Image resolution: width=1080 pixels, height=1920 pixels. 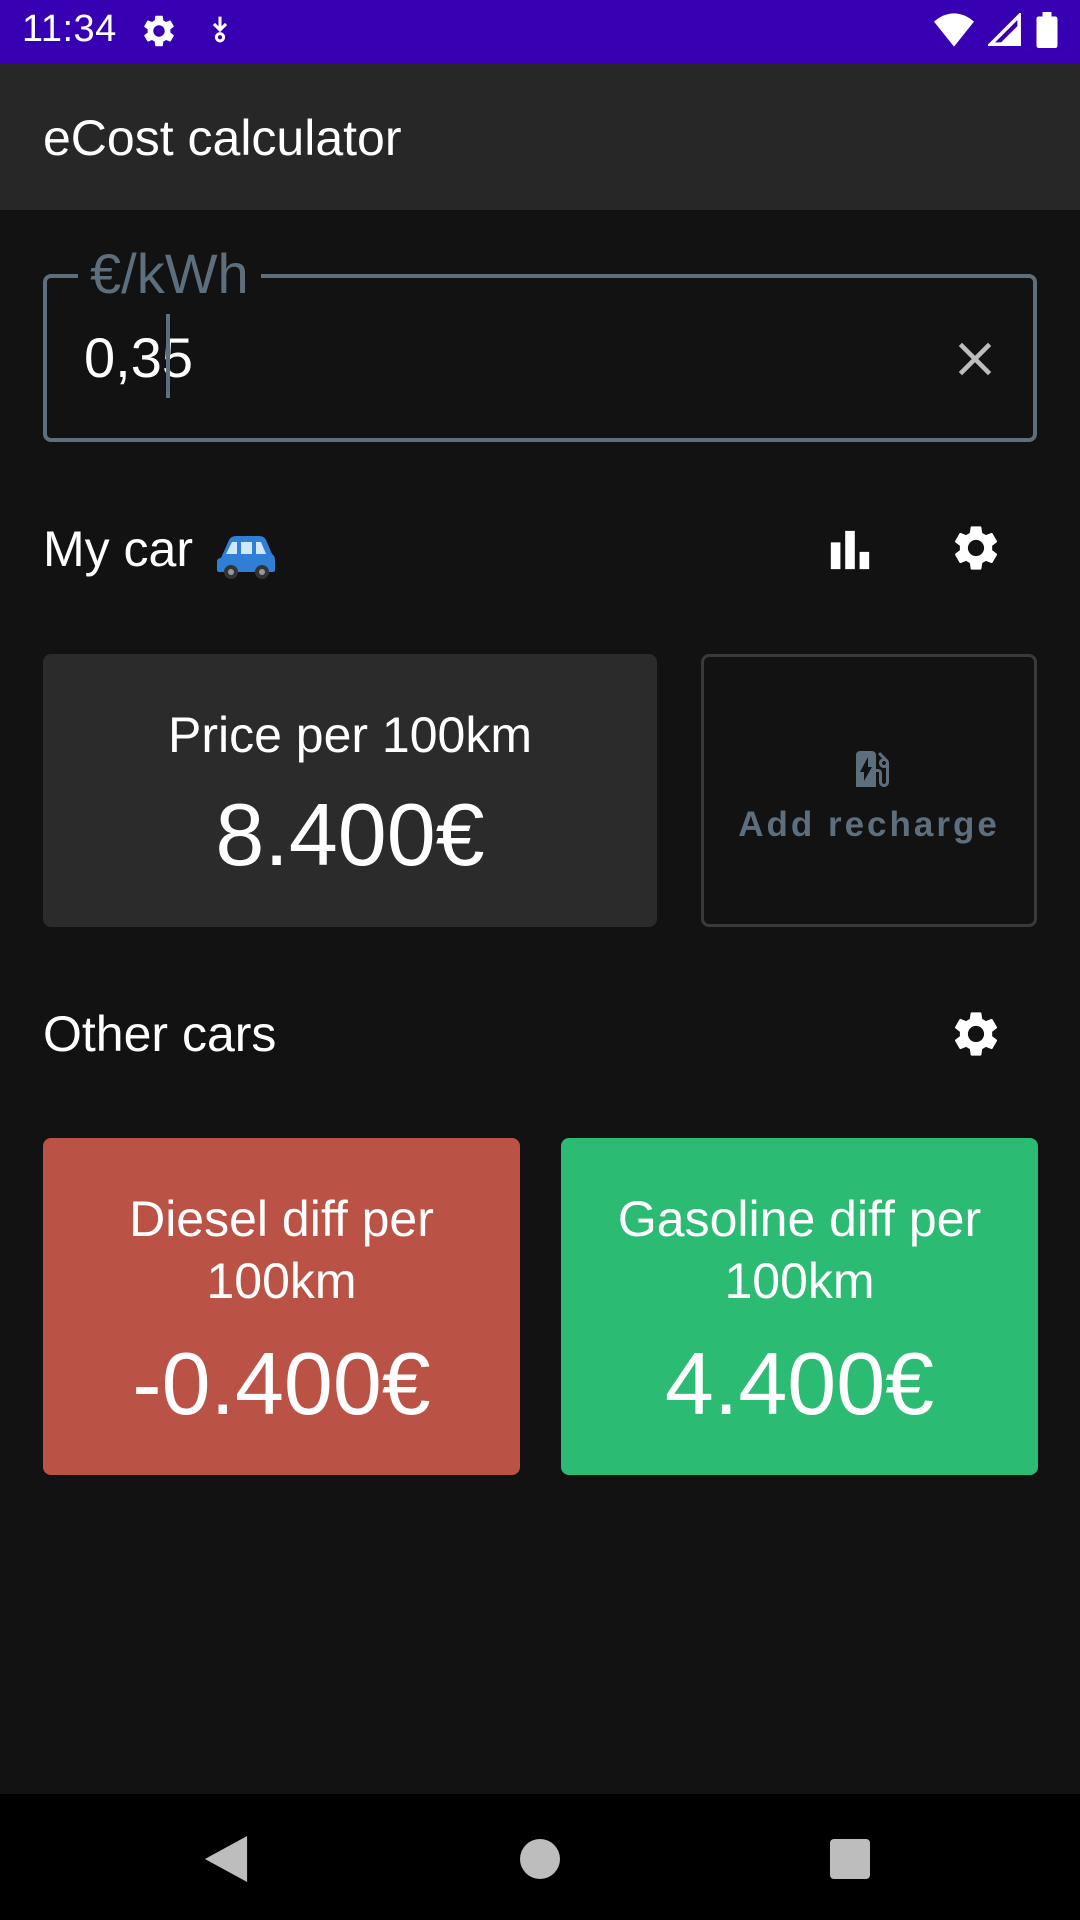 I want to click on add-recharge-button: Add recharge, so click(x=869, y=790).